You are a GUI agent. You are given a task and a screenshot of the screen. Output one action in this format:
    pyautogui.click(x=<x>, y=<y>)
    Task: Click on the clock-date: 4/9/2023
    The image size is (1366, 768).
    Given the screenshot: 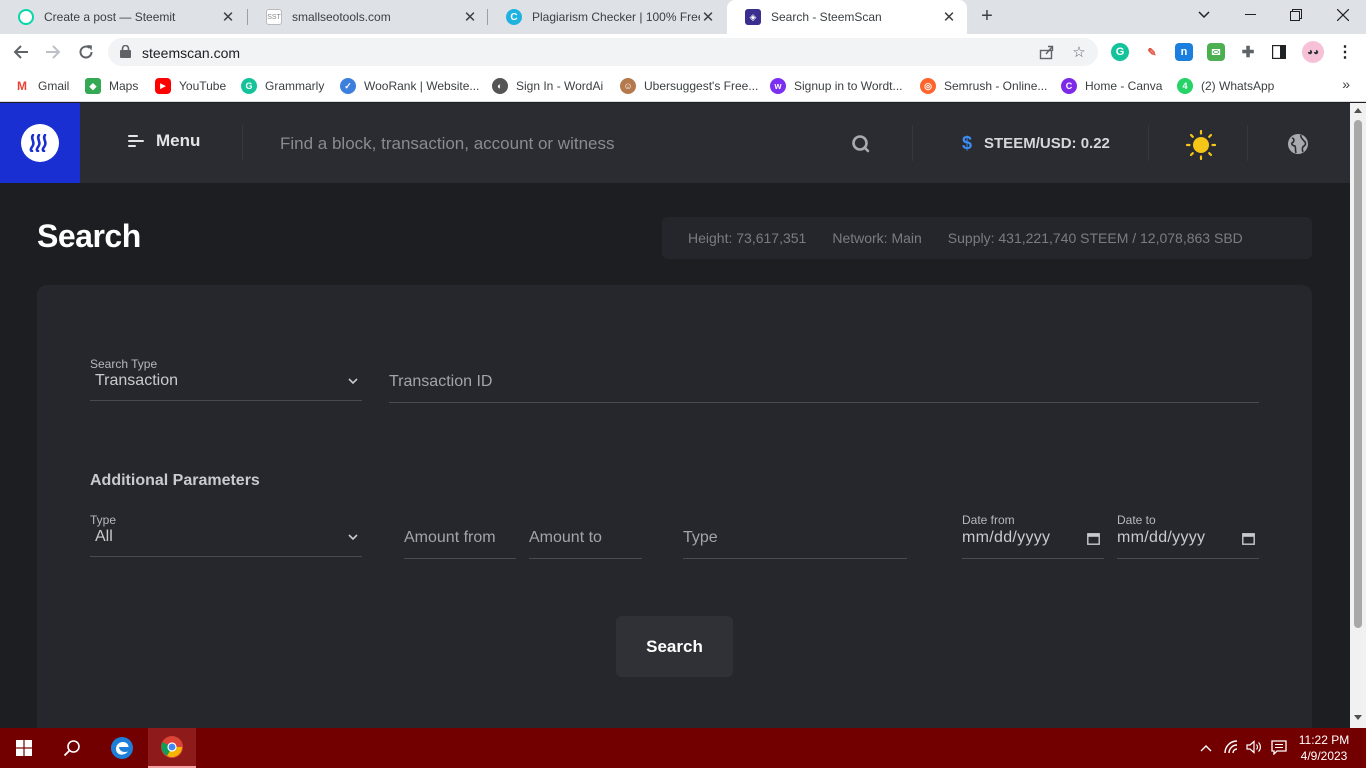 What is the action you would take?
    pyautogui.click(x=1324, y=756)
    